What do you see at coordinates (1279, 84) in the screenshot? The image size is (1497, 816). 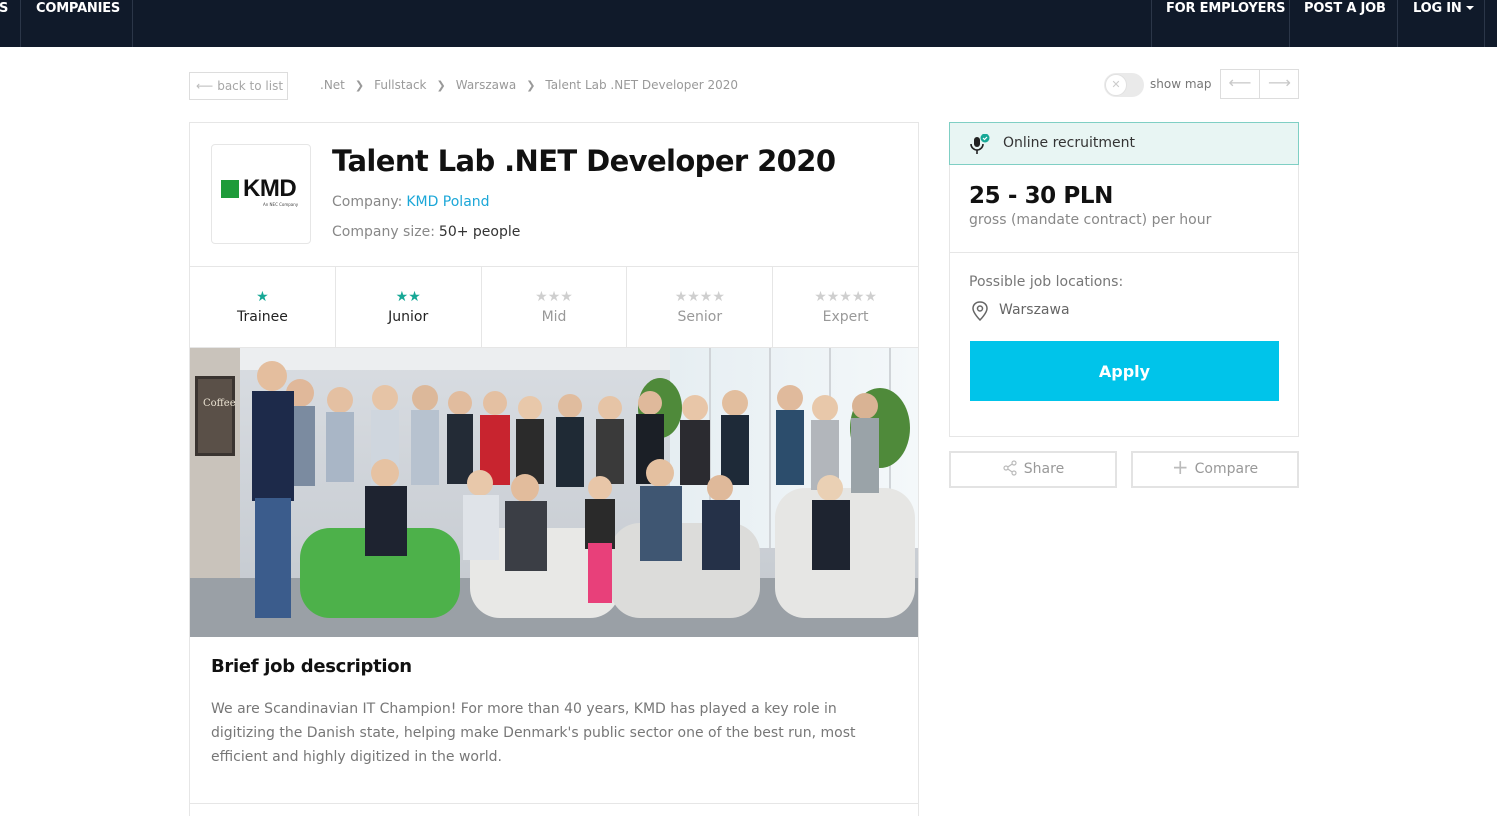 I see `next-offer-arrow-icon: ⟶` at bounding box center [1279, 84].